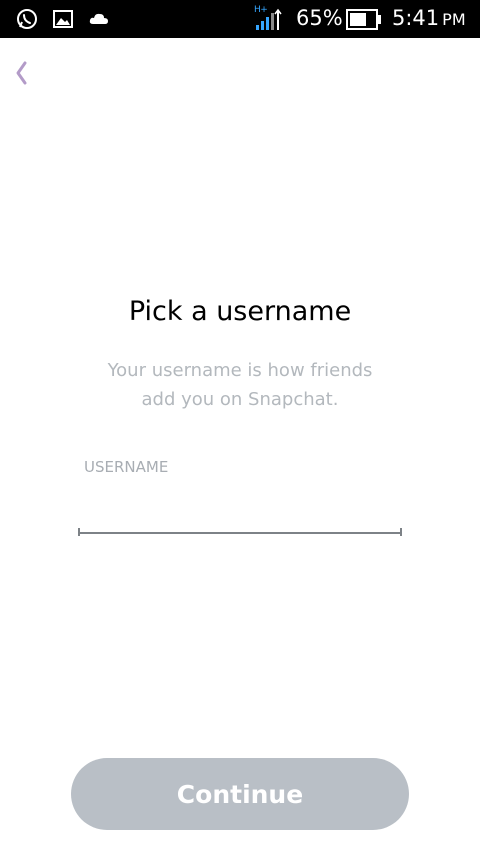 The image size is (480, 854). I want to click on status-bar: H+ 65% 5:41 PM, so click(240, 19).